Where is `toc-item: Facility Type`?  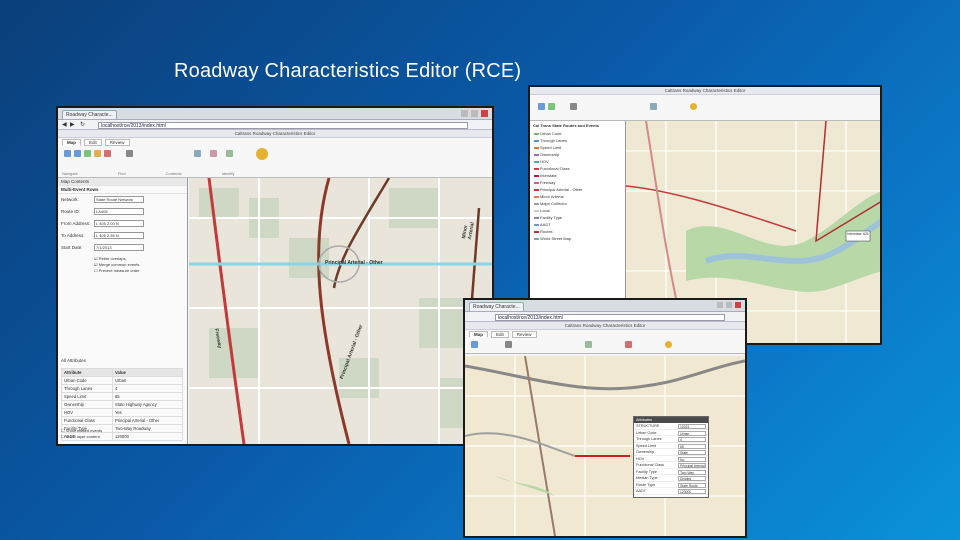 toc-item: Facility Type is located at coordinates (577, 217).